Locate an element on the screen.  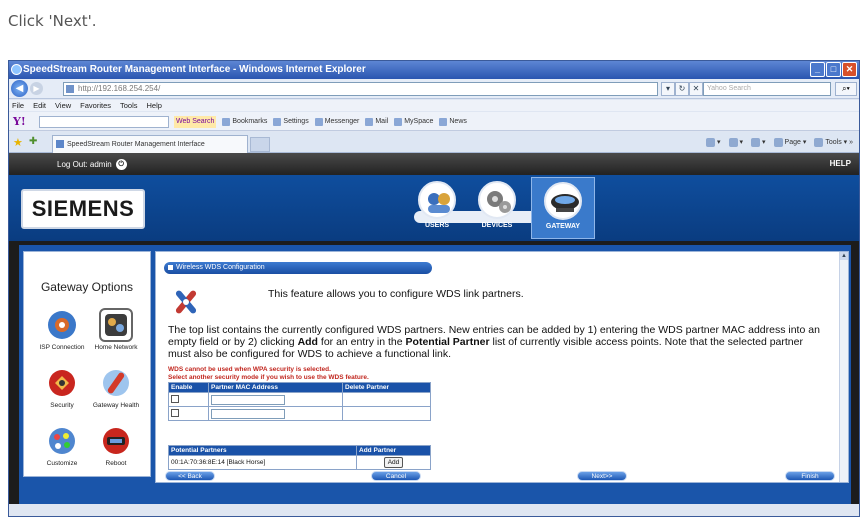
print-icon: ▾ is located at coordinates (758, 143).